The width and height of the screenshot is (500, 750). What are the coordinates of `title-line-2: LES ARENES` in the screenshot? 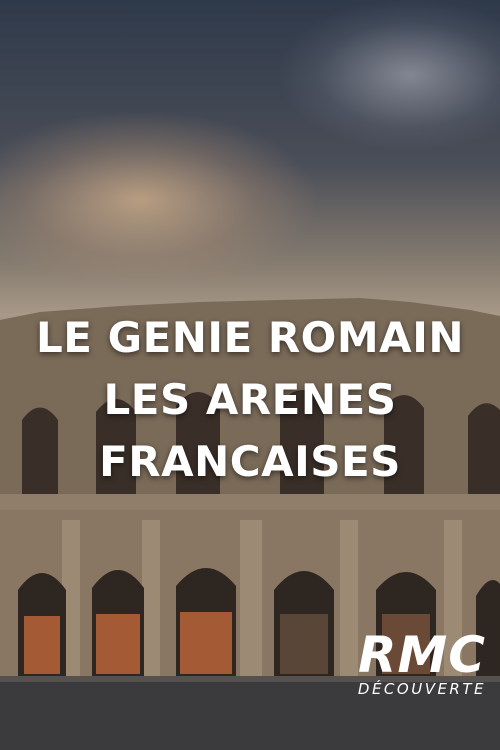 It's located at (250, 399).